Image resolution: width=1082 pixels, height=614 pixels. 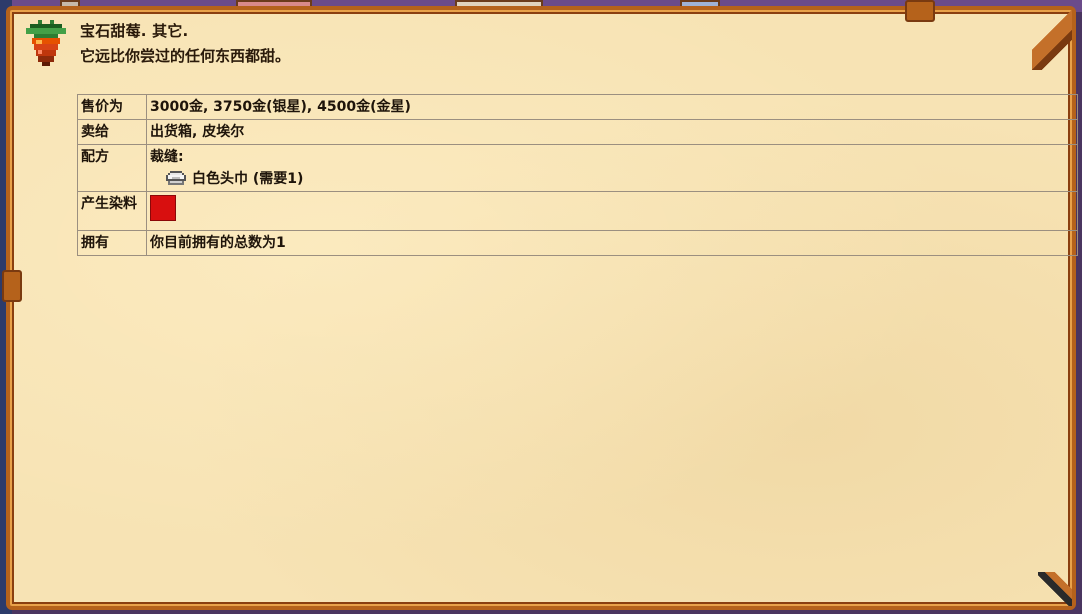 What do you see at coordinates (112, 211) in the screenshot?
I see `dye-label: 产生染料` at bounding box center [112, 211].